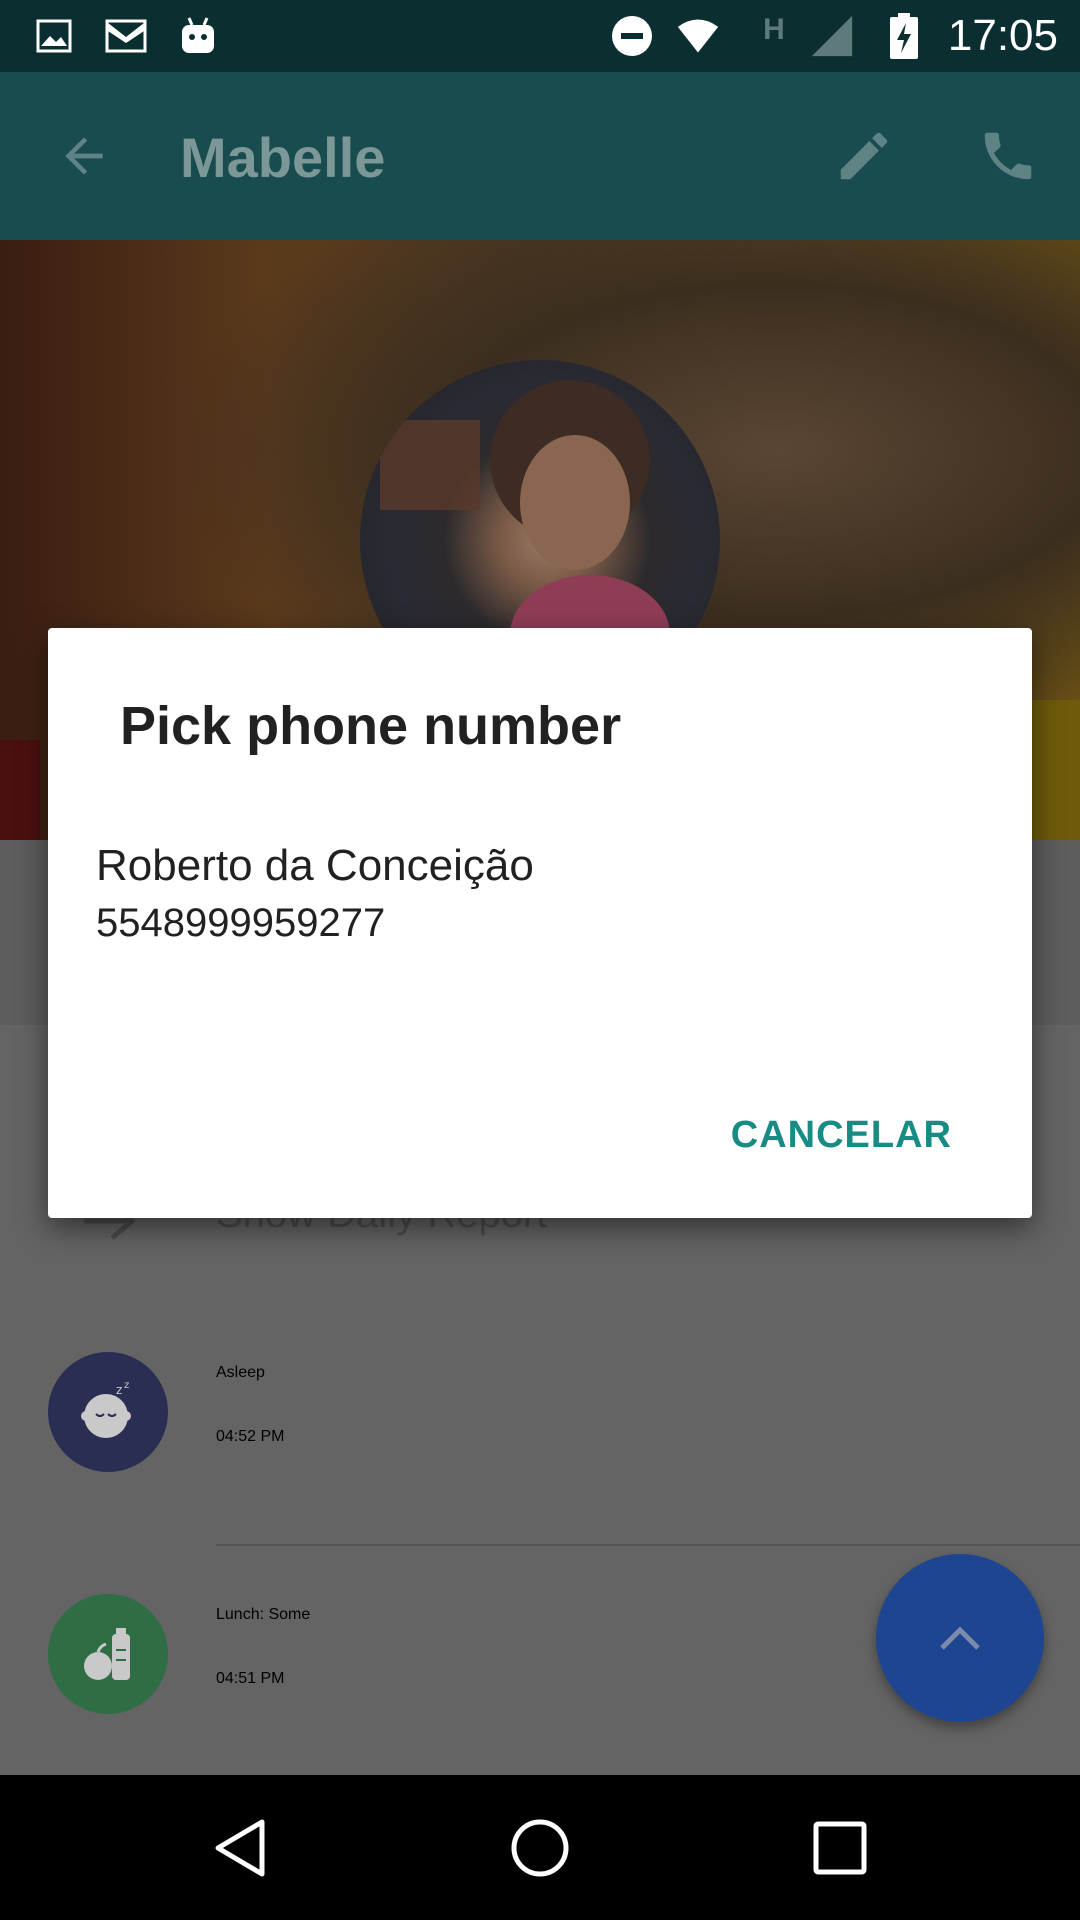 Image resolution: width=1080 pixels, height=1920 pixels. Describe the element at coordinates (832, 36) in the screenshot. I see `cell-signal-icon` at that location.